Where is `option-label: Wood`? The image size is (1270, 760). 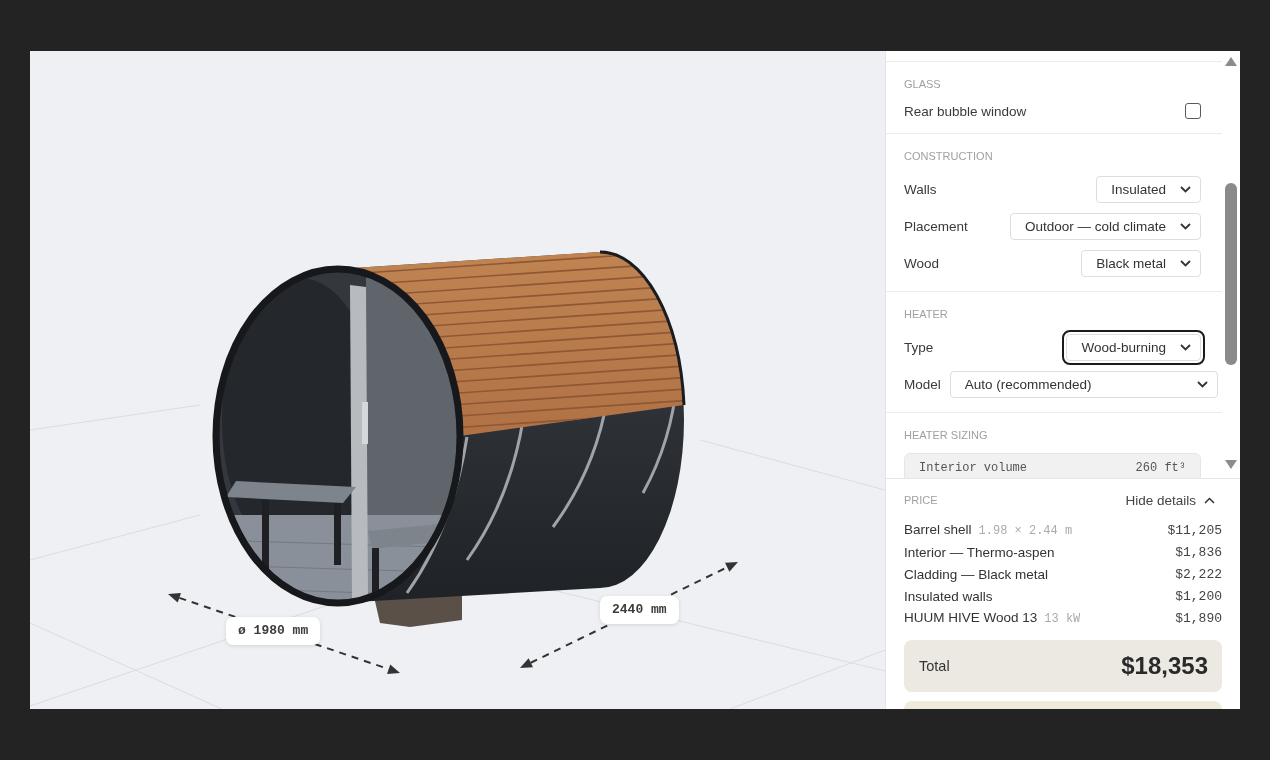 option-label: Wood is located at coordinates (922, 263).